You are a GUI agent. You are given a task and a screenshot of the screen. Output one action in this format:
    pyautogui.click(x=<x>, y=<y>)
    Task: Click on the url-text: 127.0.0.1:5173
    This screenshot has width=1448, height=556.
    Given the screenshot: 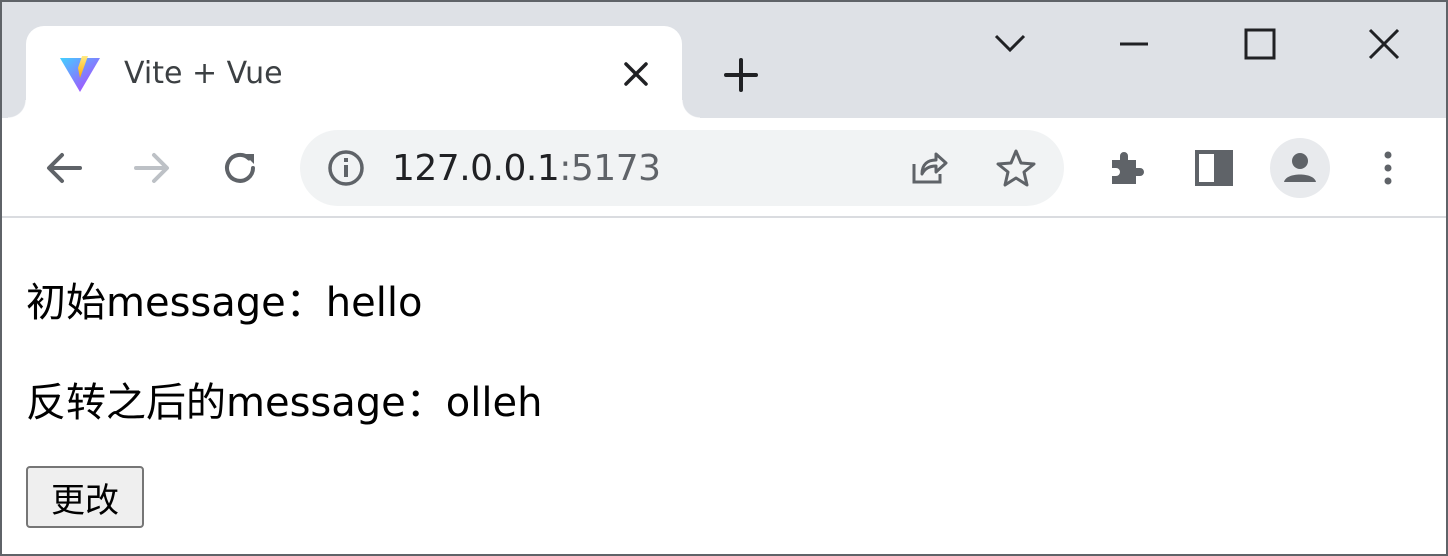 What is the action you would take?
    pyautogui.click(x=526, y=168)
    